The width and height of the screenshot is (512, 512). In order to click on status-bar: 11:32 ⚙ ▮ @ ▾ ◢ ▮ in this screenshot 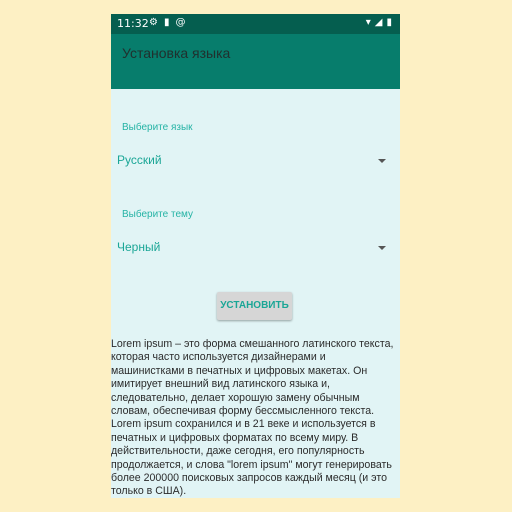, I will do `click(255, 24)`.